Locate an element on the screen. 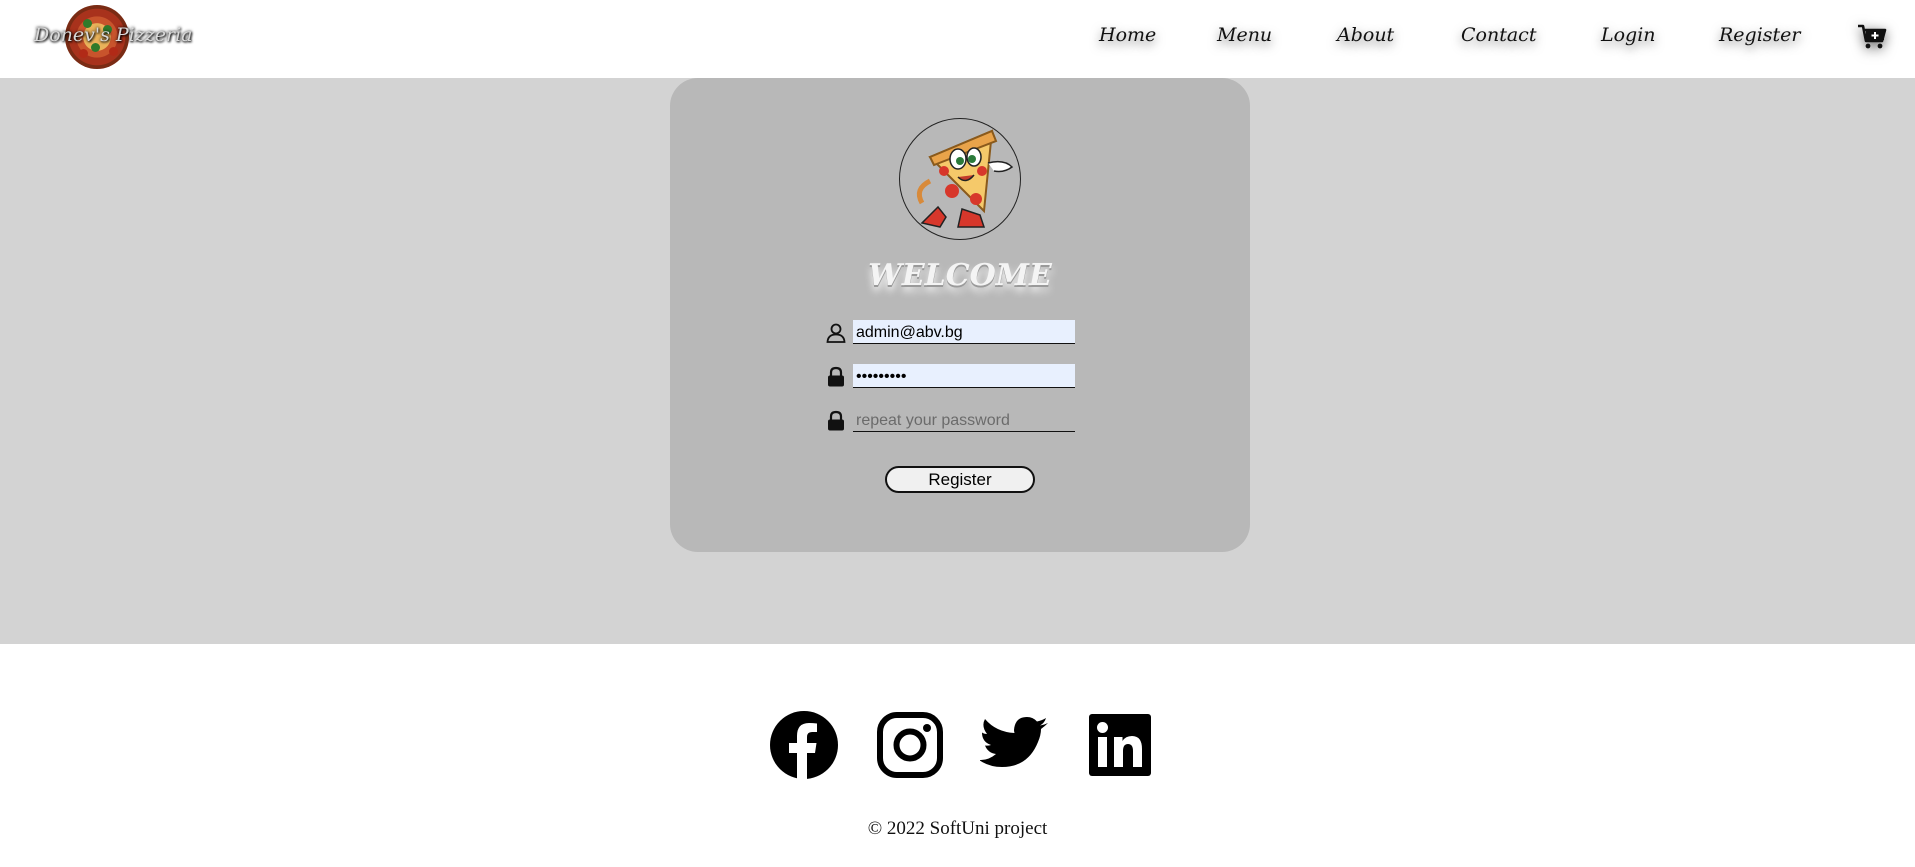 This screenshot has width=1915, height=867. logo-text: Donev's Pizzeria is located at coordinates (113, 35).